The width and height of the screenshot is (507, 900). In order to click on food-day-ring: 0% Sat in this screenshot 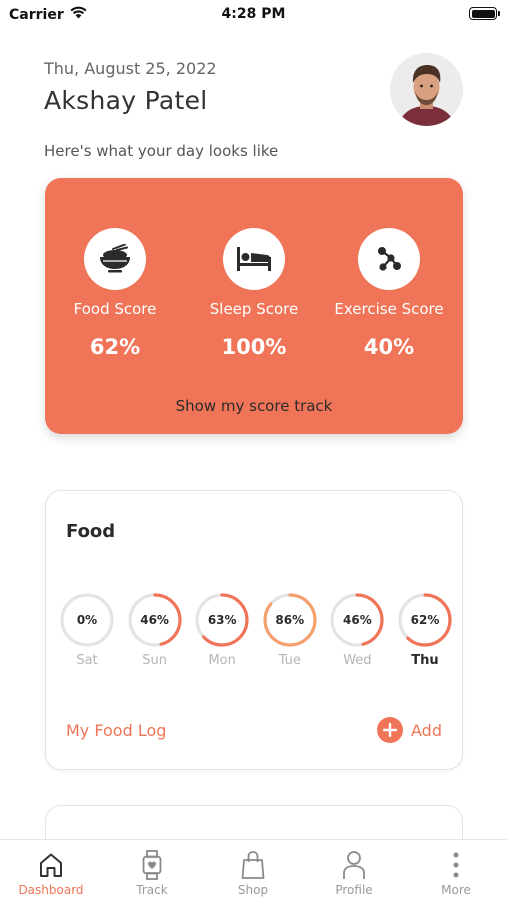, I will do `click(87, 630)`.